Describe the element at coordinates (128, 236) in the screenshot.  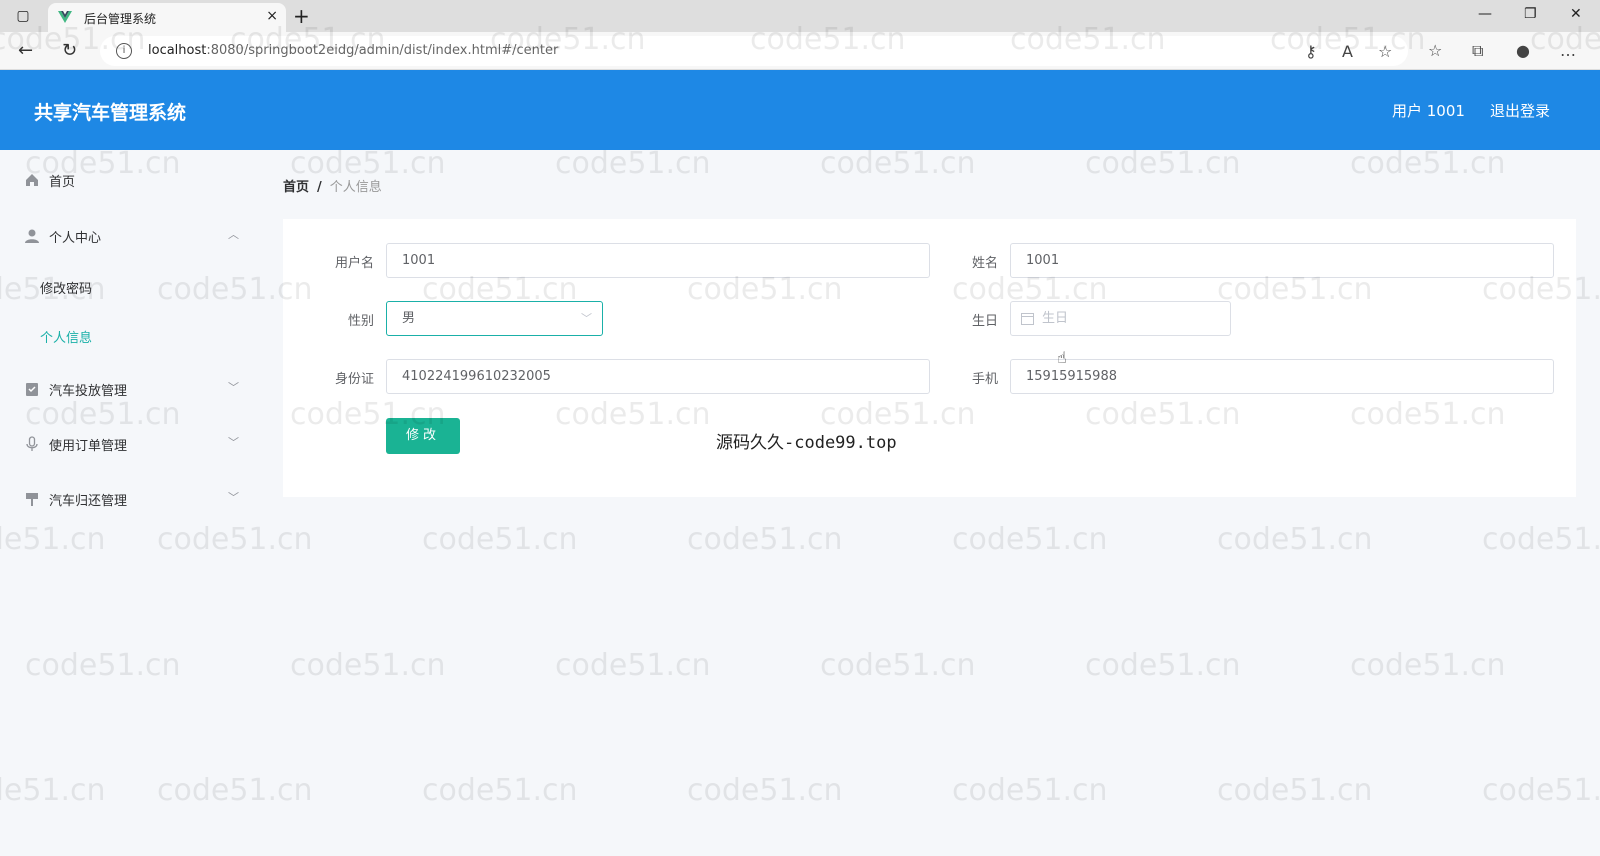
I see `sidebar-item-personal-center: 个人中心 ︿` at that location.